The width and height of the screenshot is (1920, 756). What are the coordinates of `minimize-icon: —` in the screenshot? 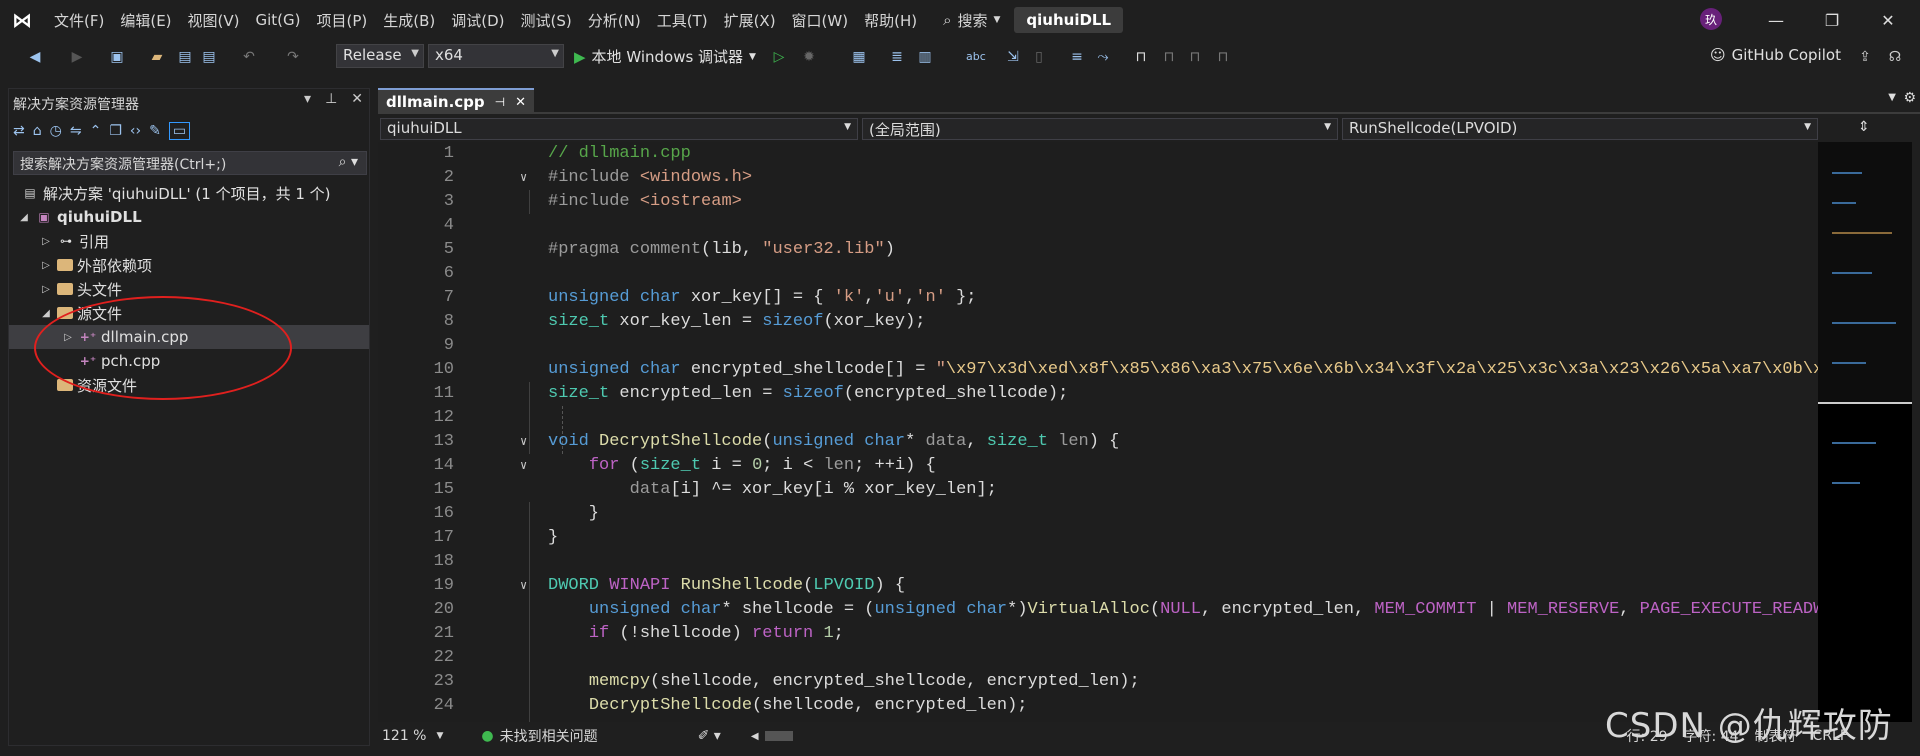 It's located at (1776, 20).